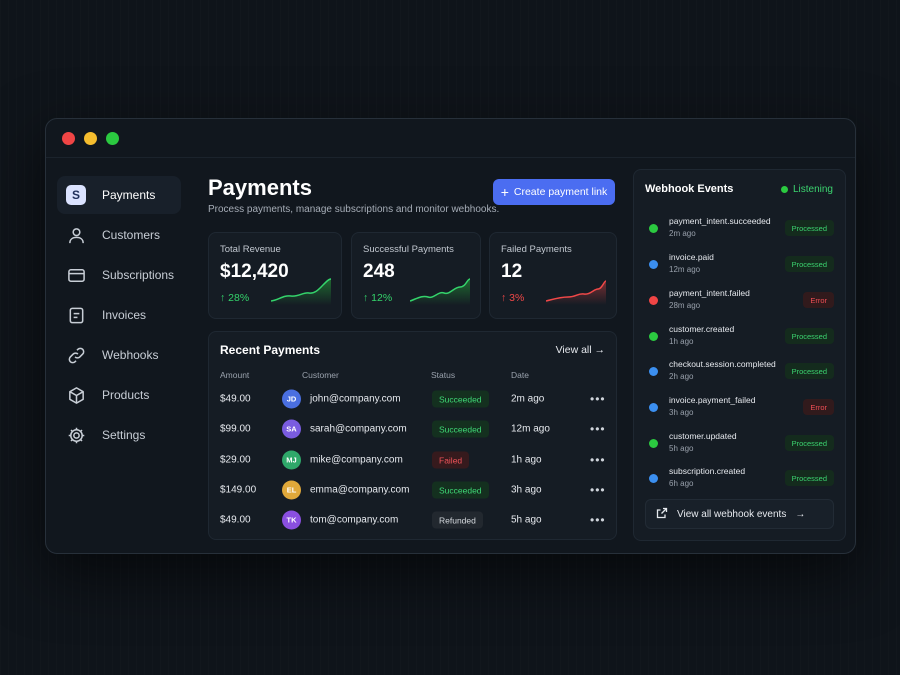 This screenshot has width=900, height=675. I want to click on sidebar-item-label: Products, so click(126, 395).